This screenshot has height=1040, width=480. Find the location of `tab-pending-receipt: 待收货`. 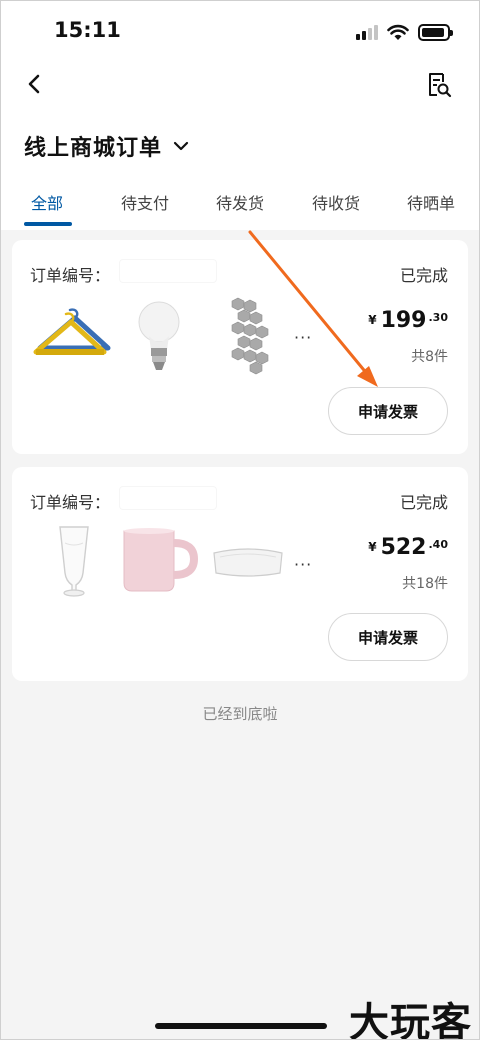

tab-pending-receipt: 待收货 is located at coordinates (336, 202).